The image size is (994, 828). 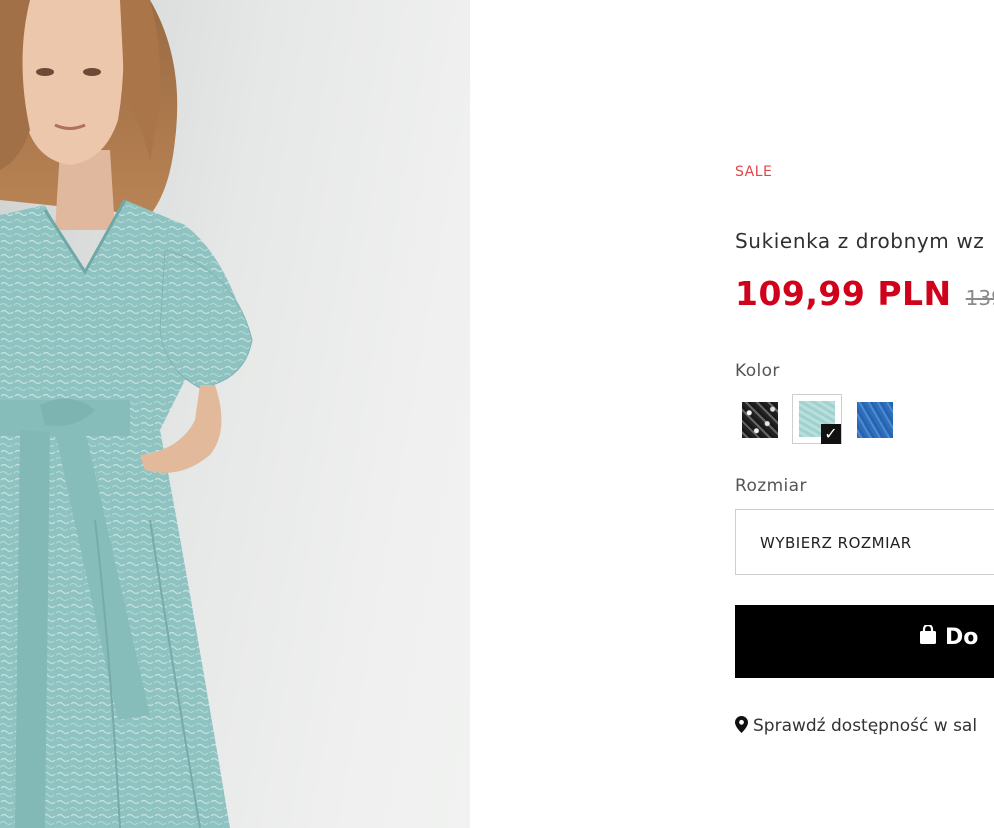 I want to click on swatch-blue-pattern, so click(x=875, y=420).